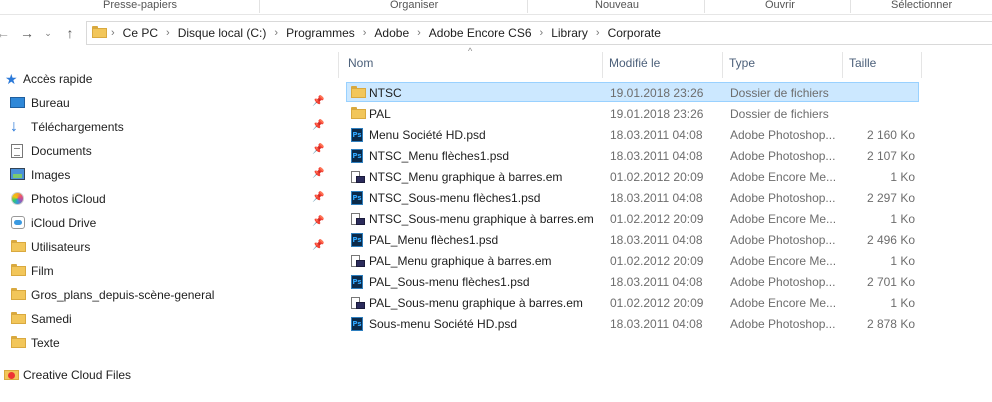 The image size is (992, 402). I want to click on sidebar-item-label: Film, so click(42, 271).